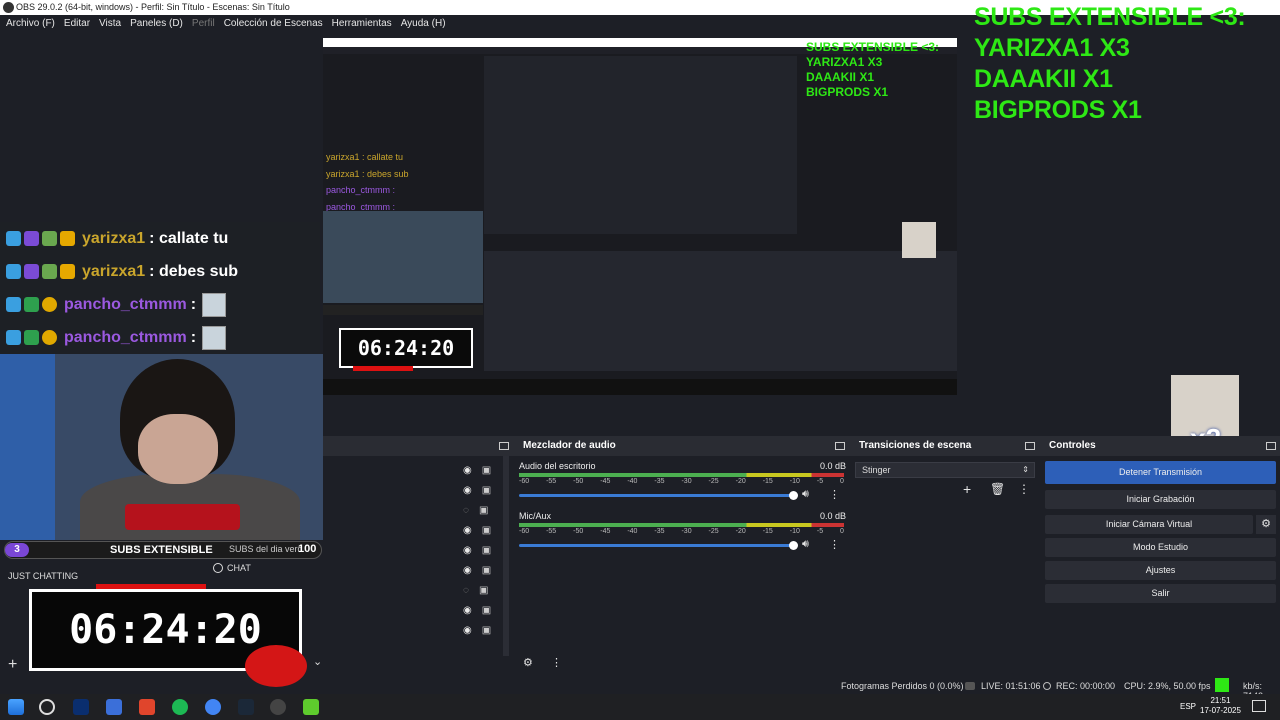  What do you see at coordinates (1160, 570) in the screenshot?
I see `settings-button: Ajustes` at bounding box center [1160, 570].